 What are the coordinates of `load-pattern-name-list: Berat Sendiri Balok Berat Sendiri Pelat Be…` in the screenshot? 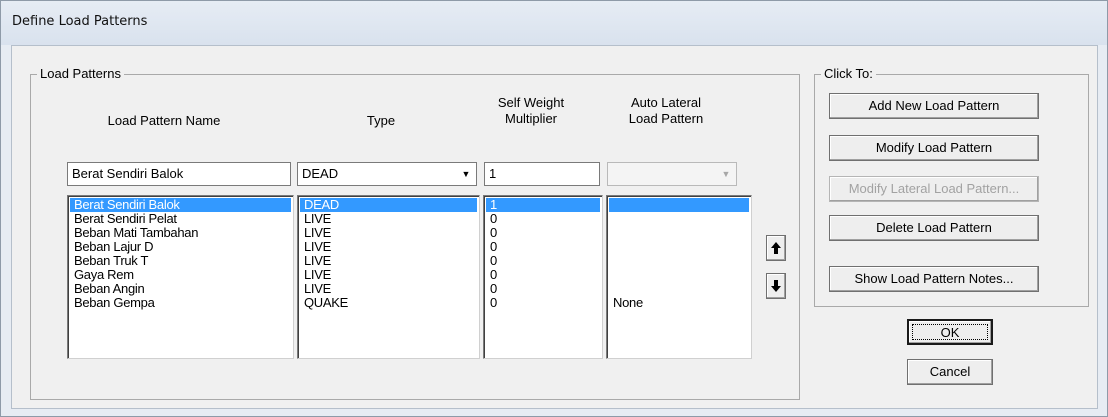 It's located at (180, 277).